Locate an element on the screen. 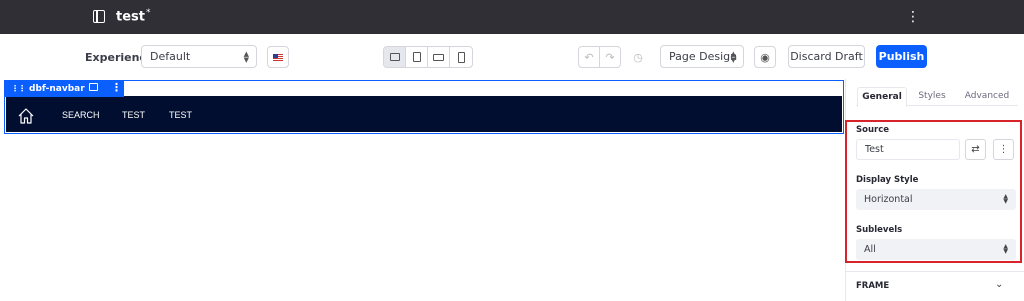 The image size is (1024, 301). swap-icon: ⇄ is located at coordinates (975, 149).